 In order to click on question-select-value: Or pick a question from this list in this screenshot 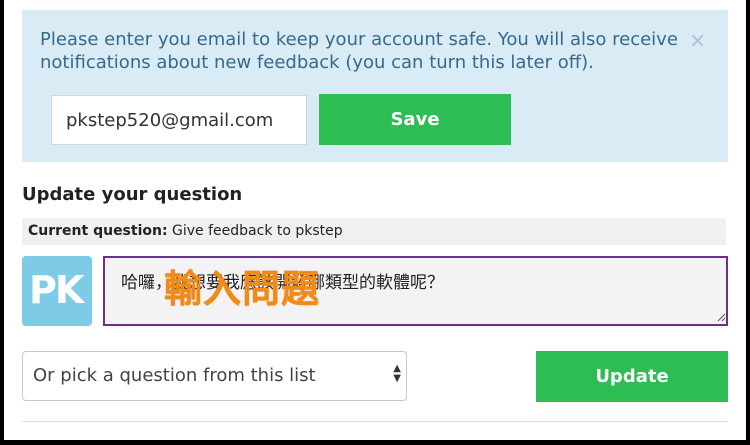, I will do `click(174, 375)`.